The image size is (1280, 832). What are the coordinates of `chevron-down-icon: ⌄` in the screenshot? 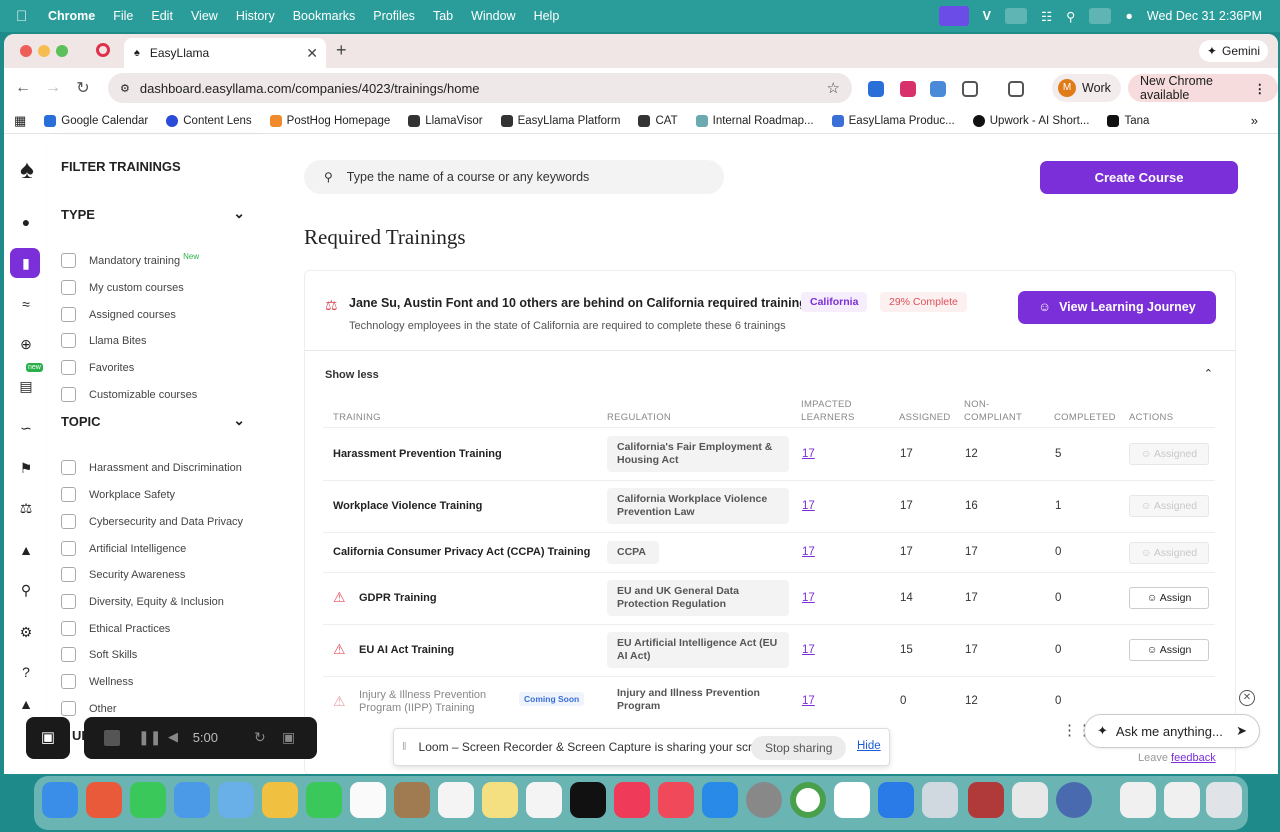 It's located at (239, 213).